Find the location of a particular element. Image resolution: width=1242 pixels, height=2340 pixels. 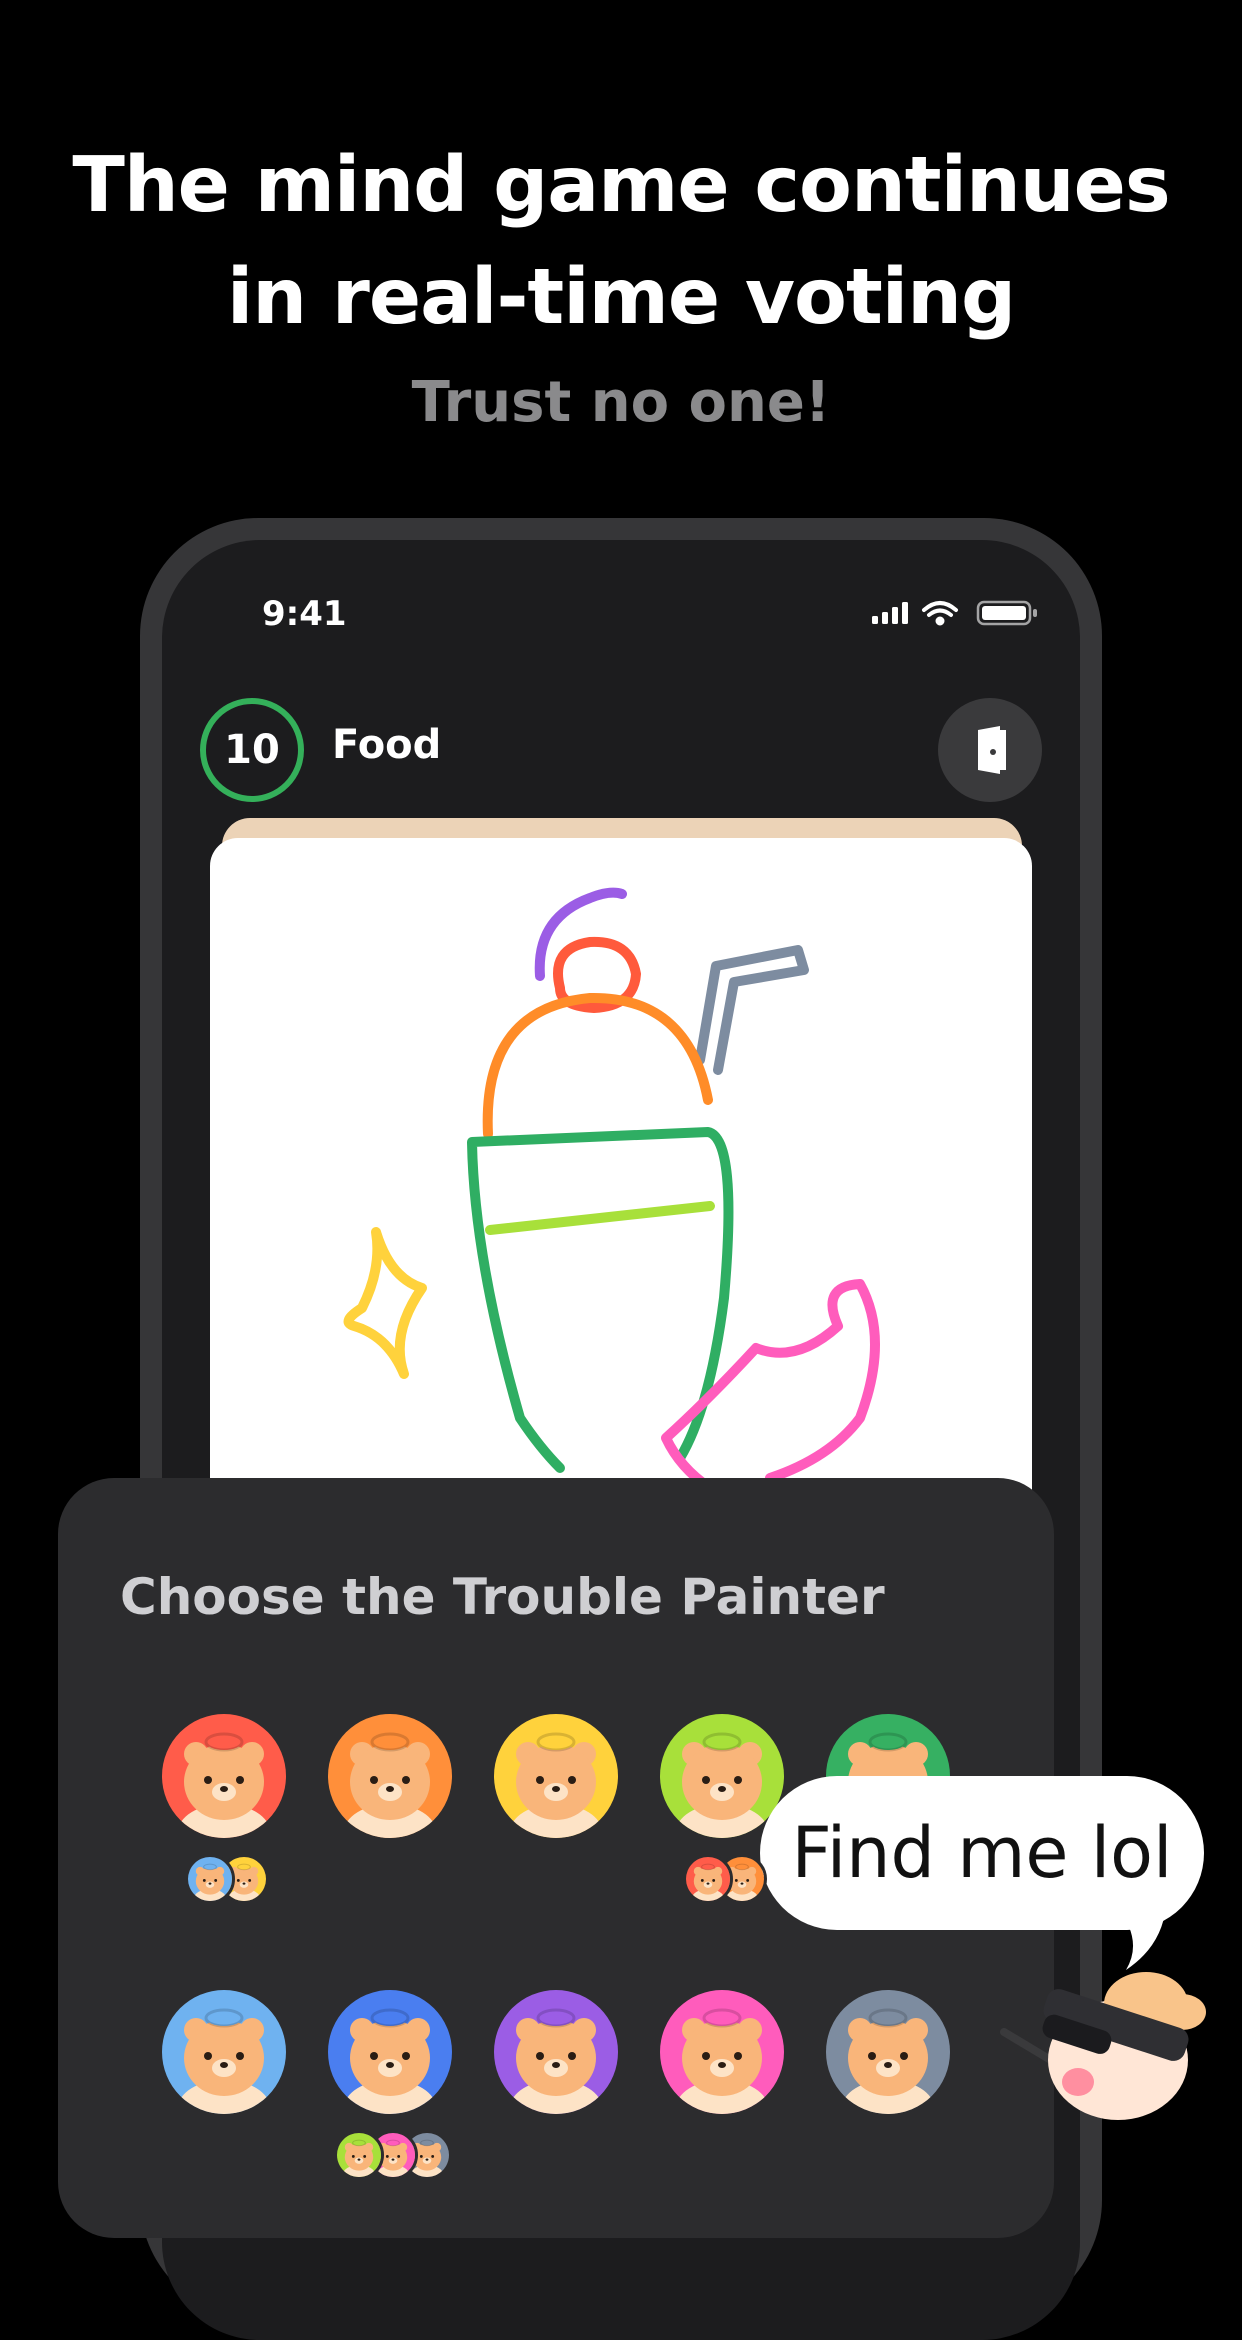

player-avatar-navy is located at coordinates (390, 2052).